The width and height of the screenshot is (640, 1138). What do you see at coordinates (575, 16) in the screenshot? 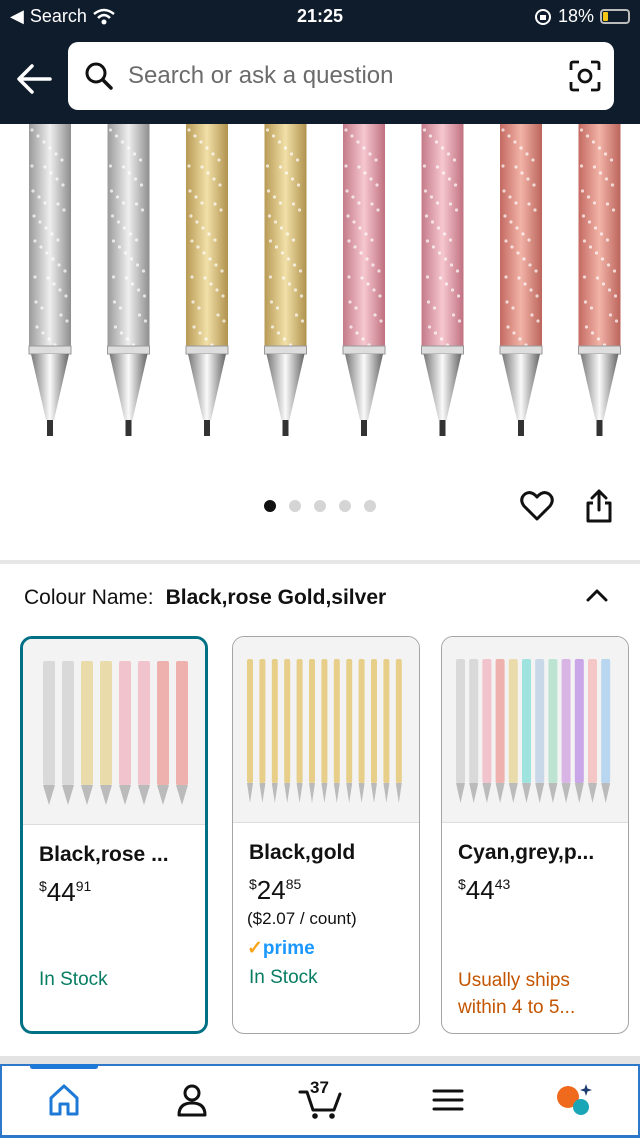
I see `battery-percent: 18%` at bounding box center [575, 16].